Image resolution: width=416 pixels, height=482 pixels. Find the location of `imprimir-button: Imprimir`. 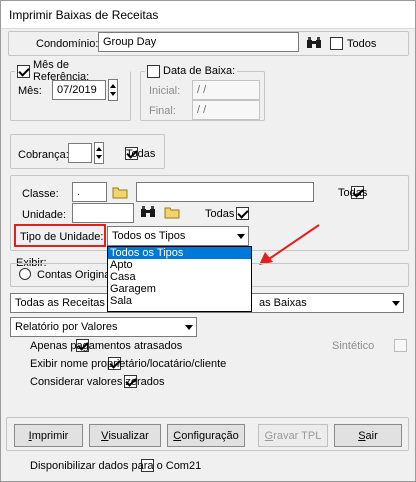

imprimir-button: Imprimir is located at coordinates (48, 435).